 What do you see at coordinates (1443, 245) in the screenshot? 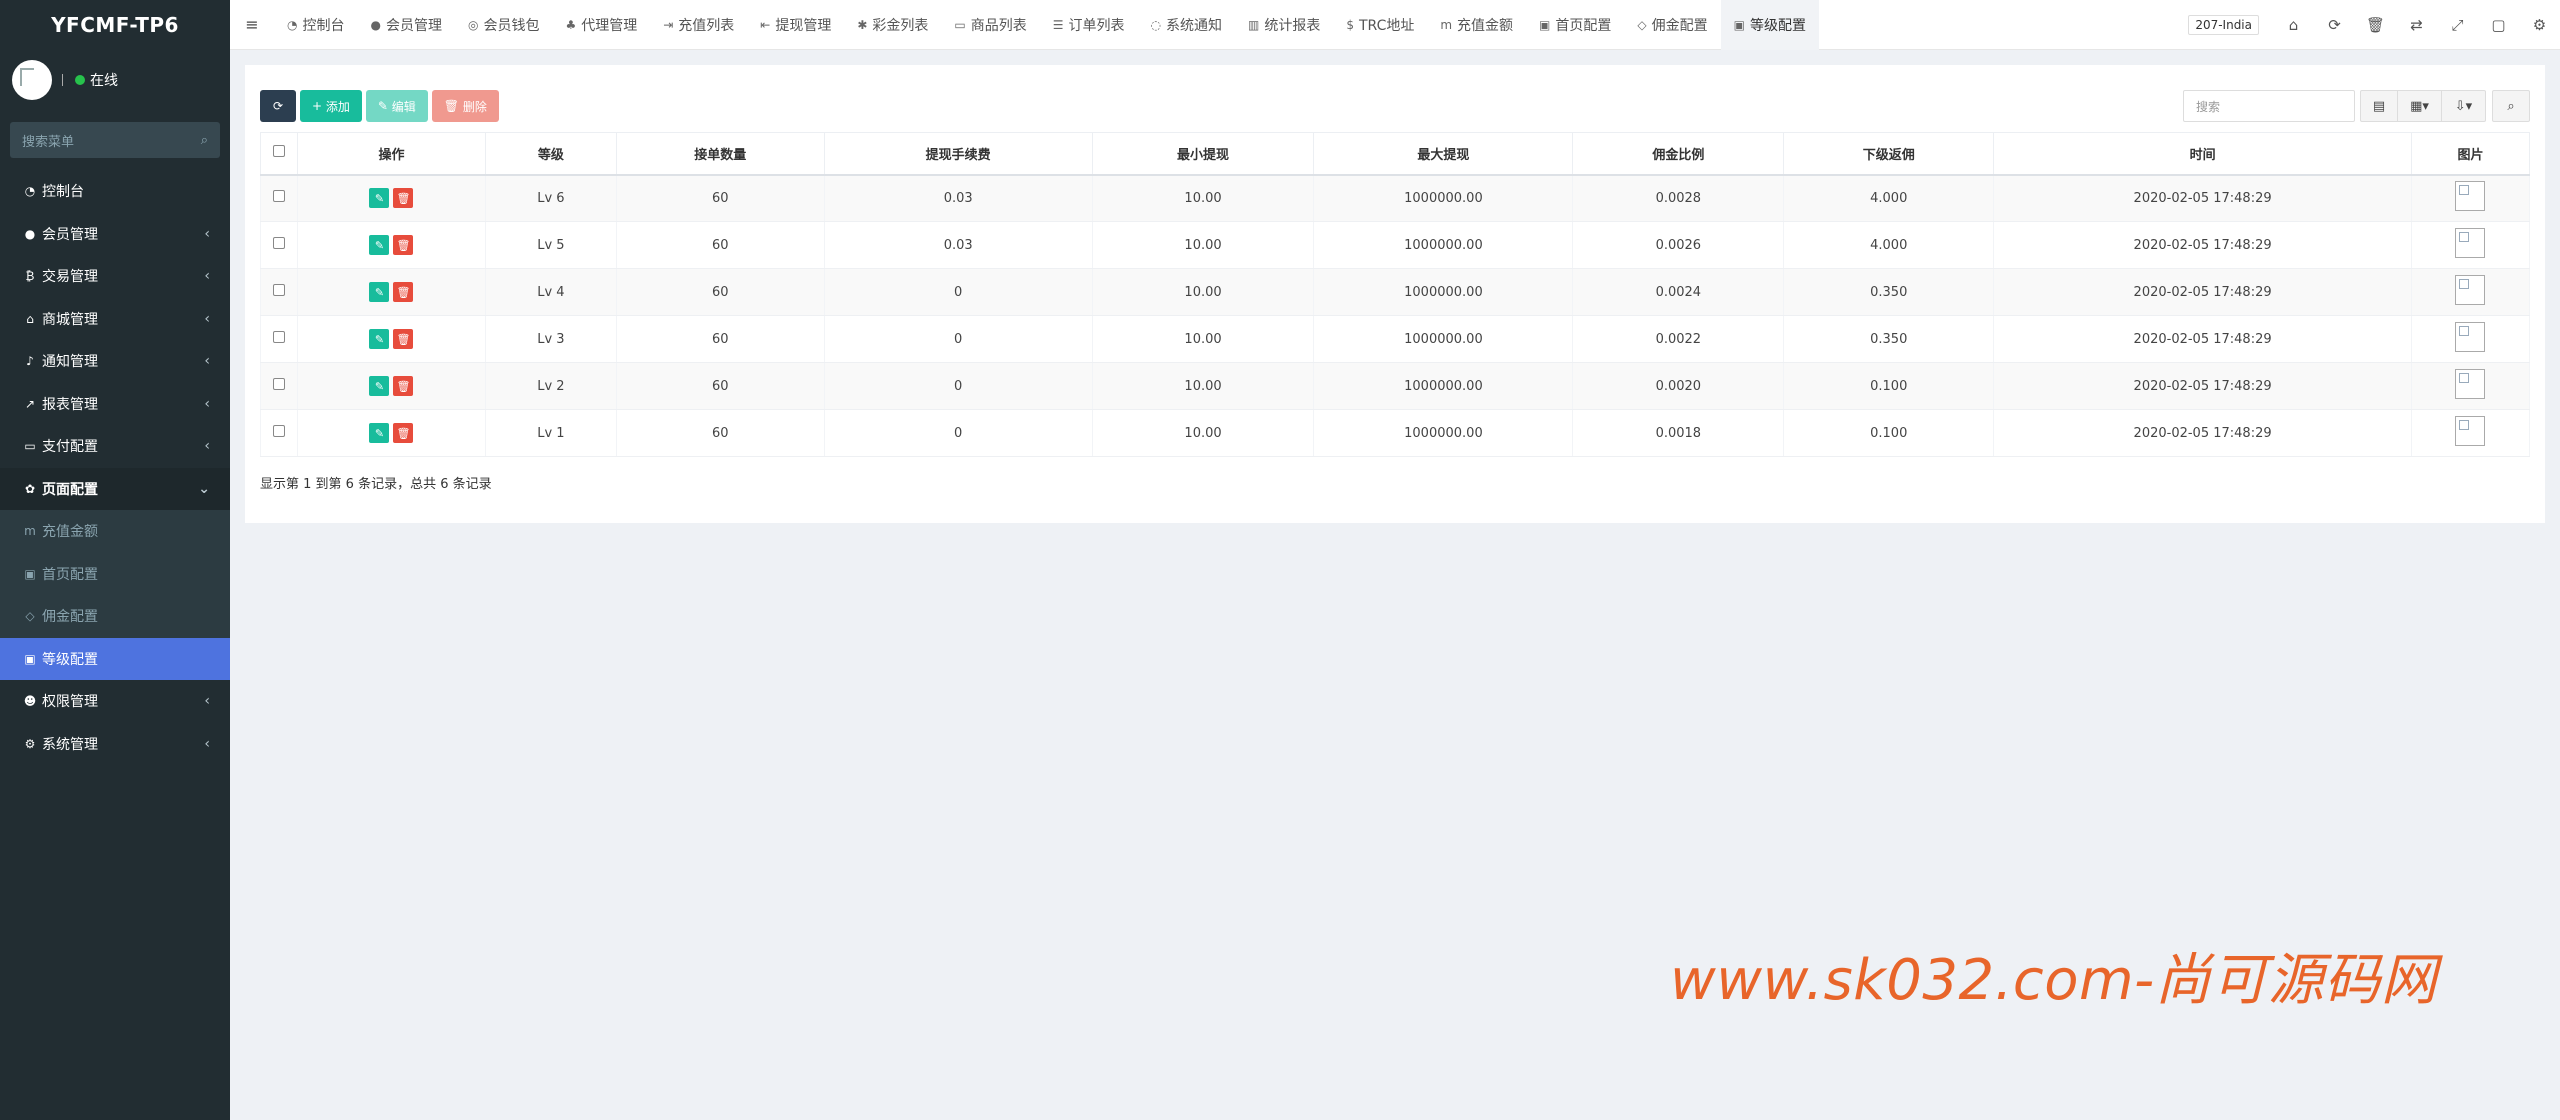
I see `table-cell: 1000000.00` at bounding box center [1443, 245].